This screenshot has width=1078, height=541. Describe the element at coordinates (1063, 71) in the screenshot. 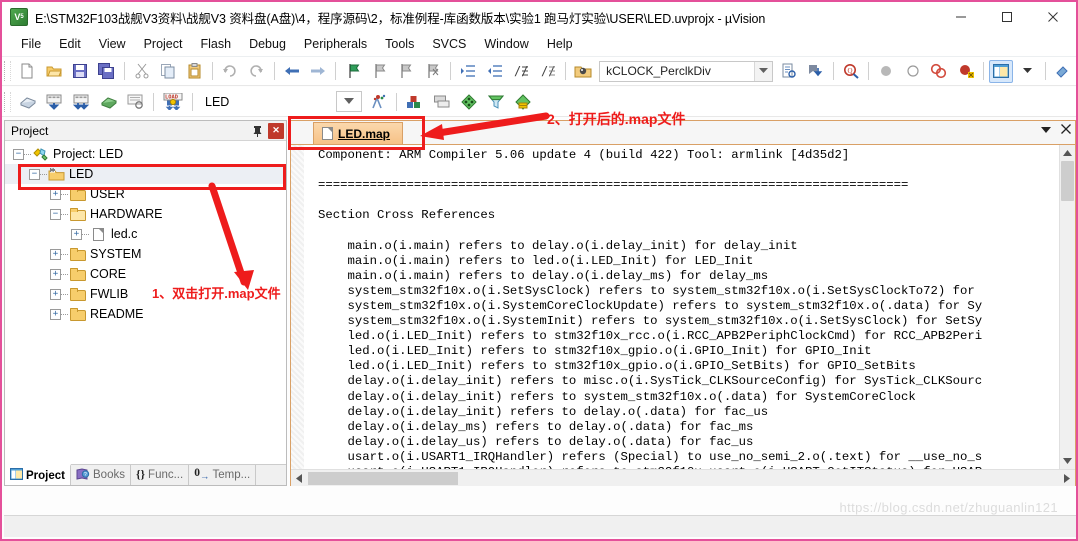

I see `extra-tool-icon` at that location.